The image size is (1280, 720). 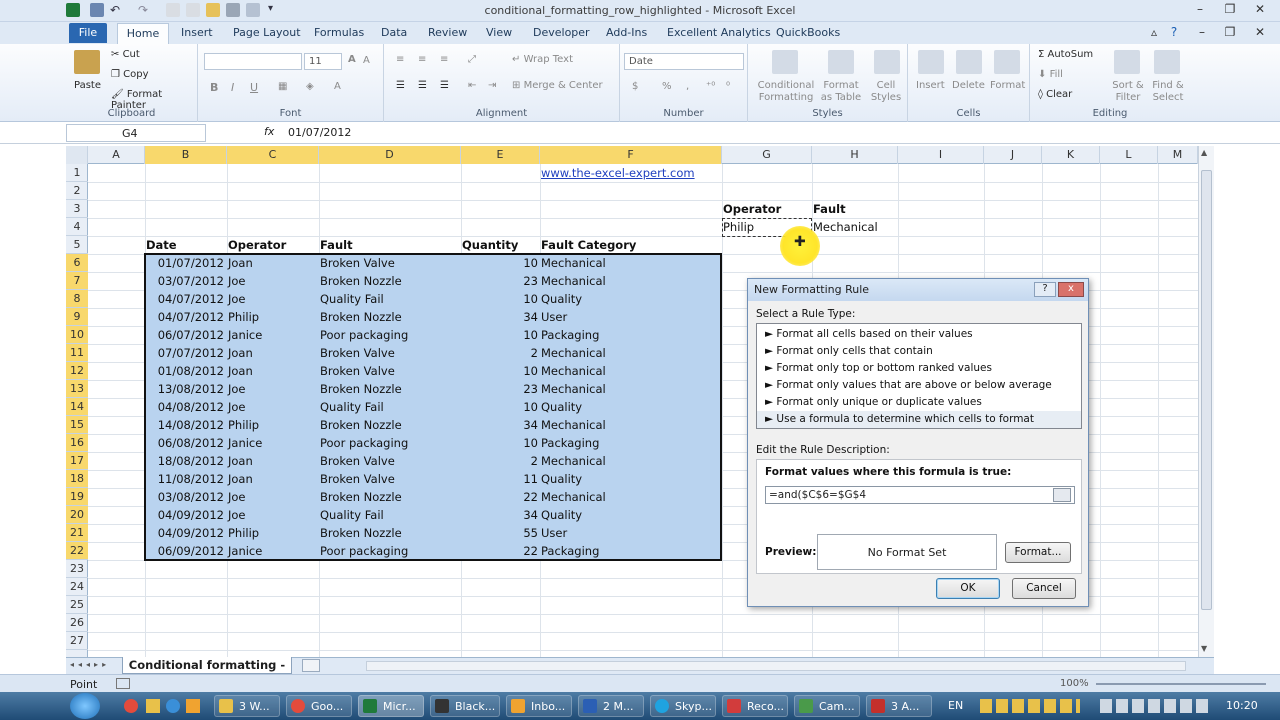 What do you see at coordinates (687, 86) in the screenshot?
I see `comma-button: ,` at bounding box center [687, 86].